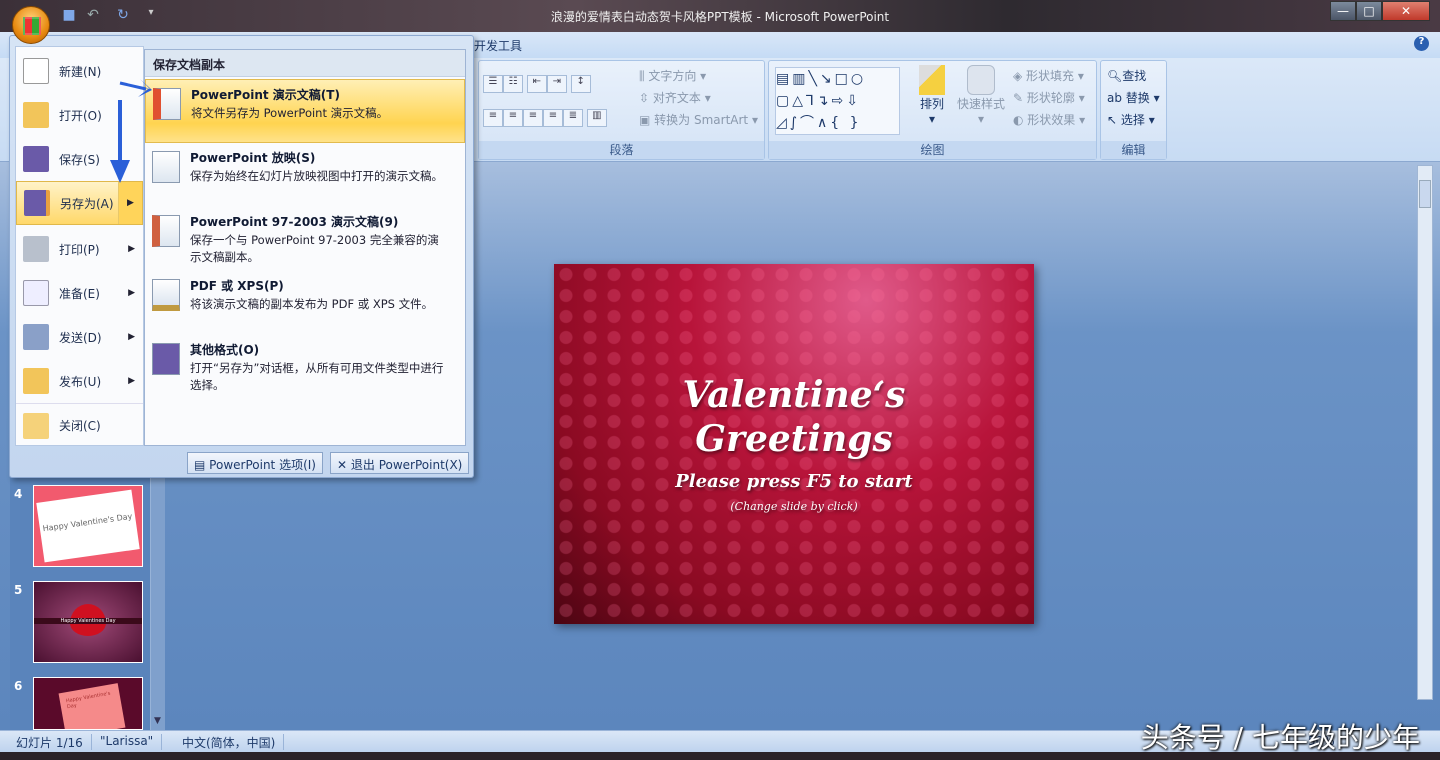 This screenshot has width=1440, height=760. I want to click on customize-toolbar-icon: ▾, so click(151, 16).